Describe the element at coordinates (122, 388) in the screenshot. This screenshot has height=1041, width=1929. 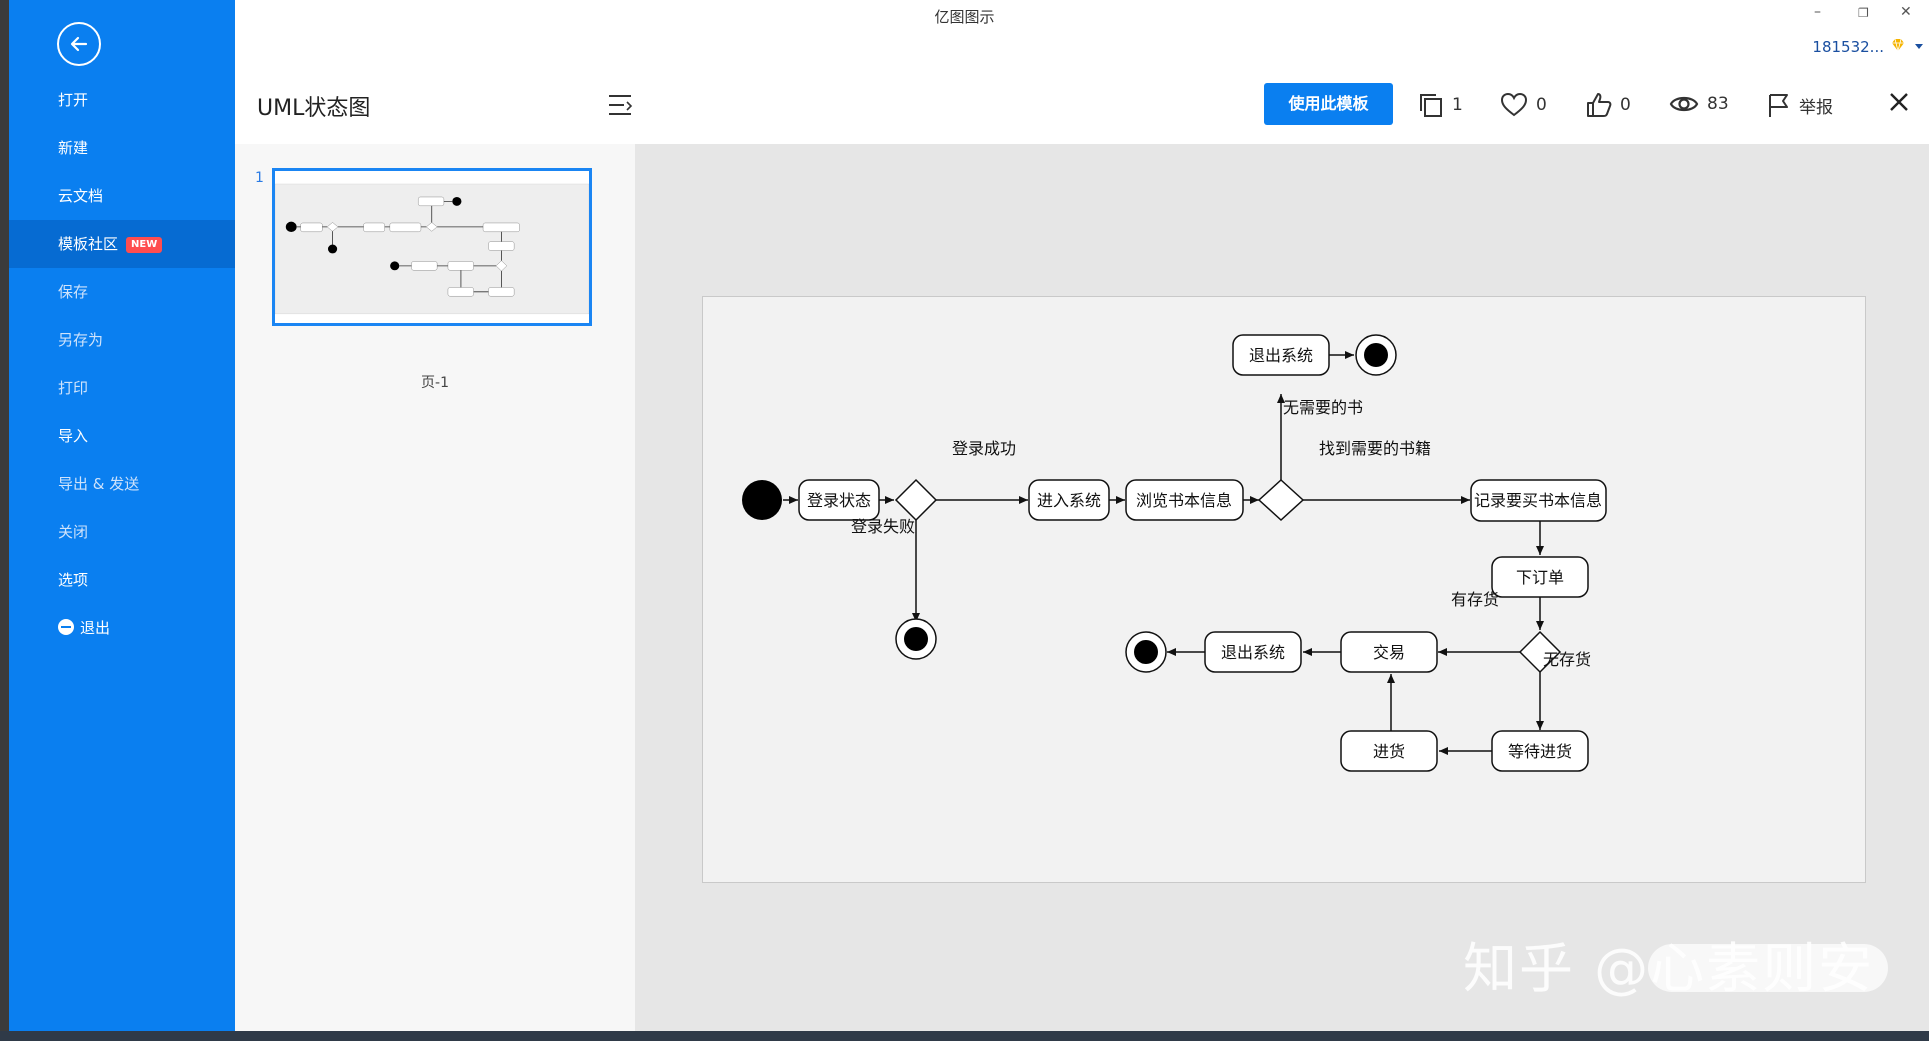
I see `menu-print: 打印` at that location.